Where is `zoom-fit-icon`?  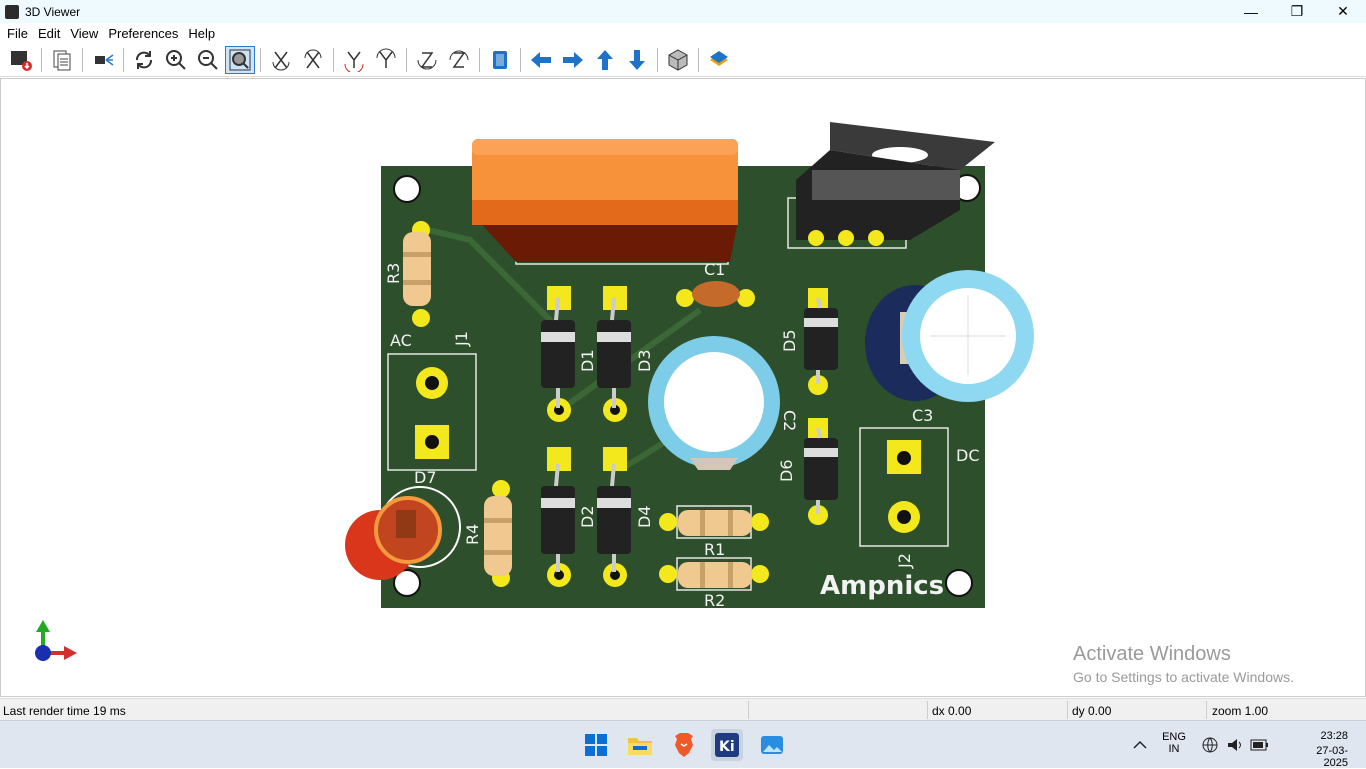 zoom-fit-icon is located at coordinates (240, 59).